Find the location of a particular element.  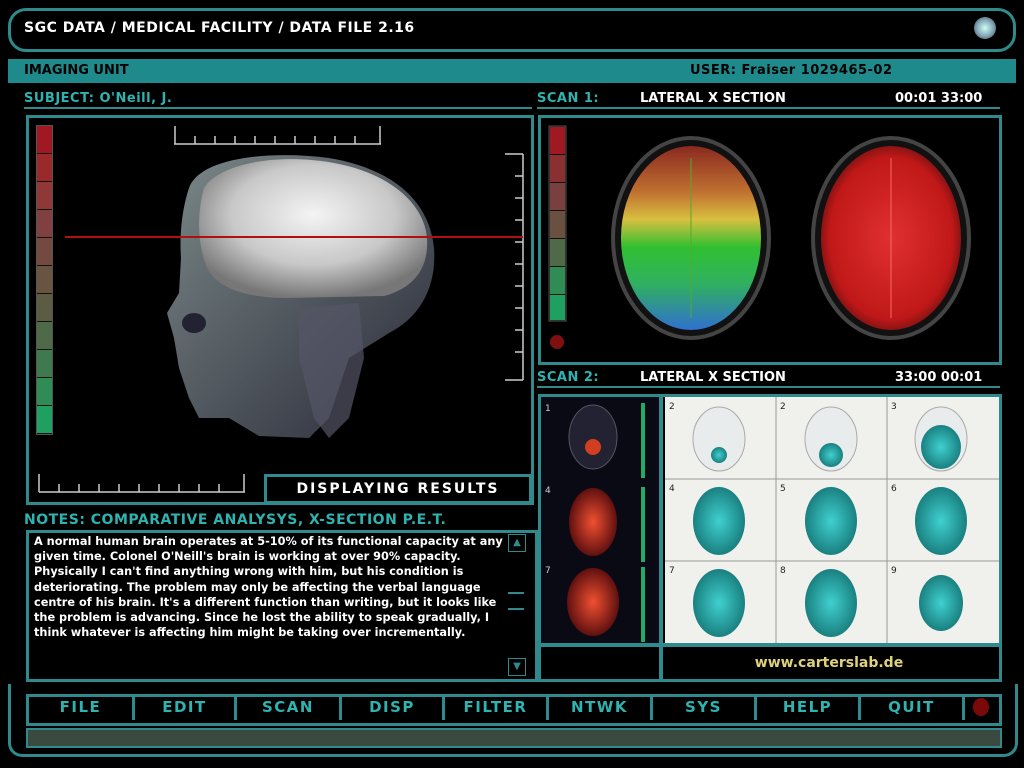

slice-number: 6 is located at coordinates (894, 489).